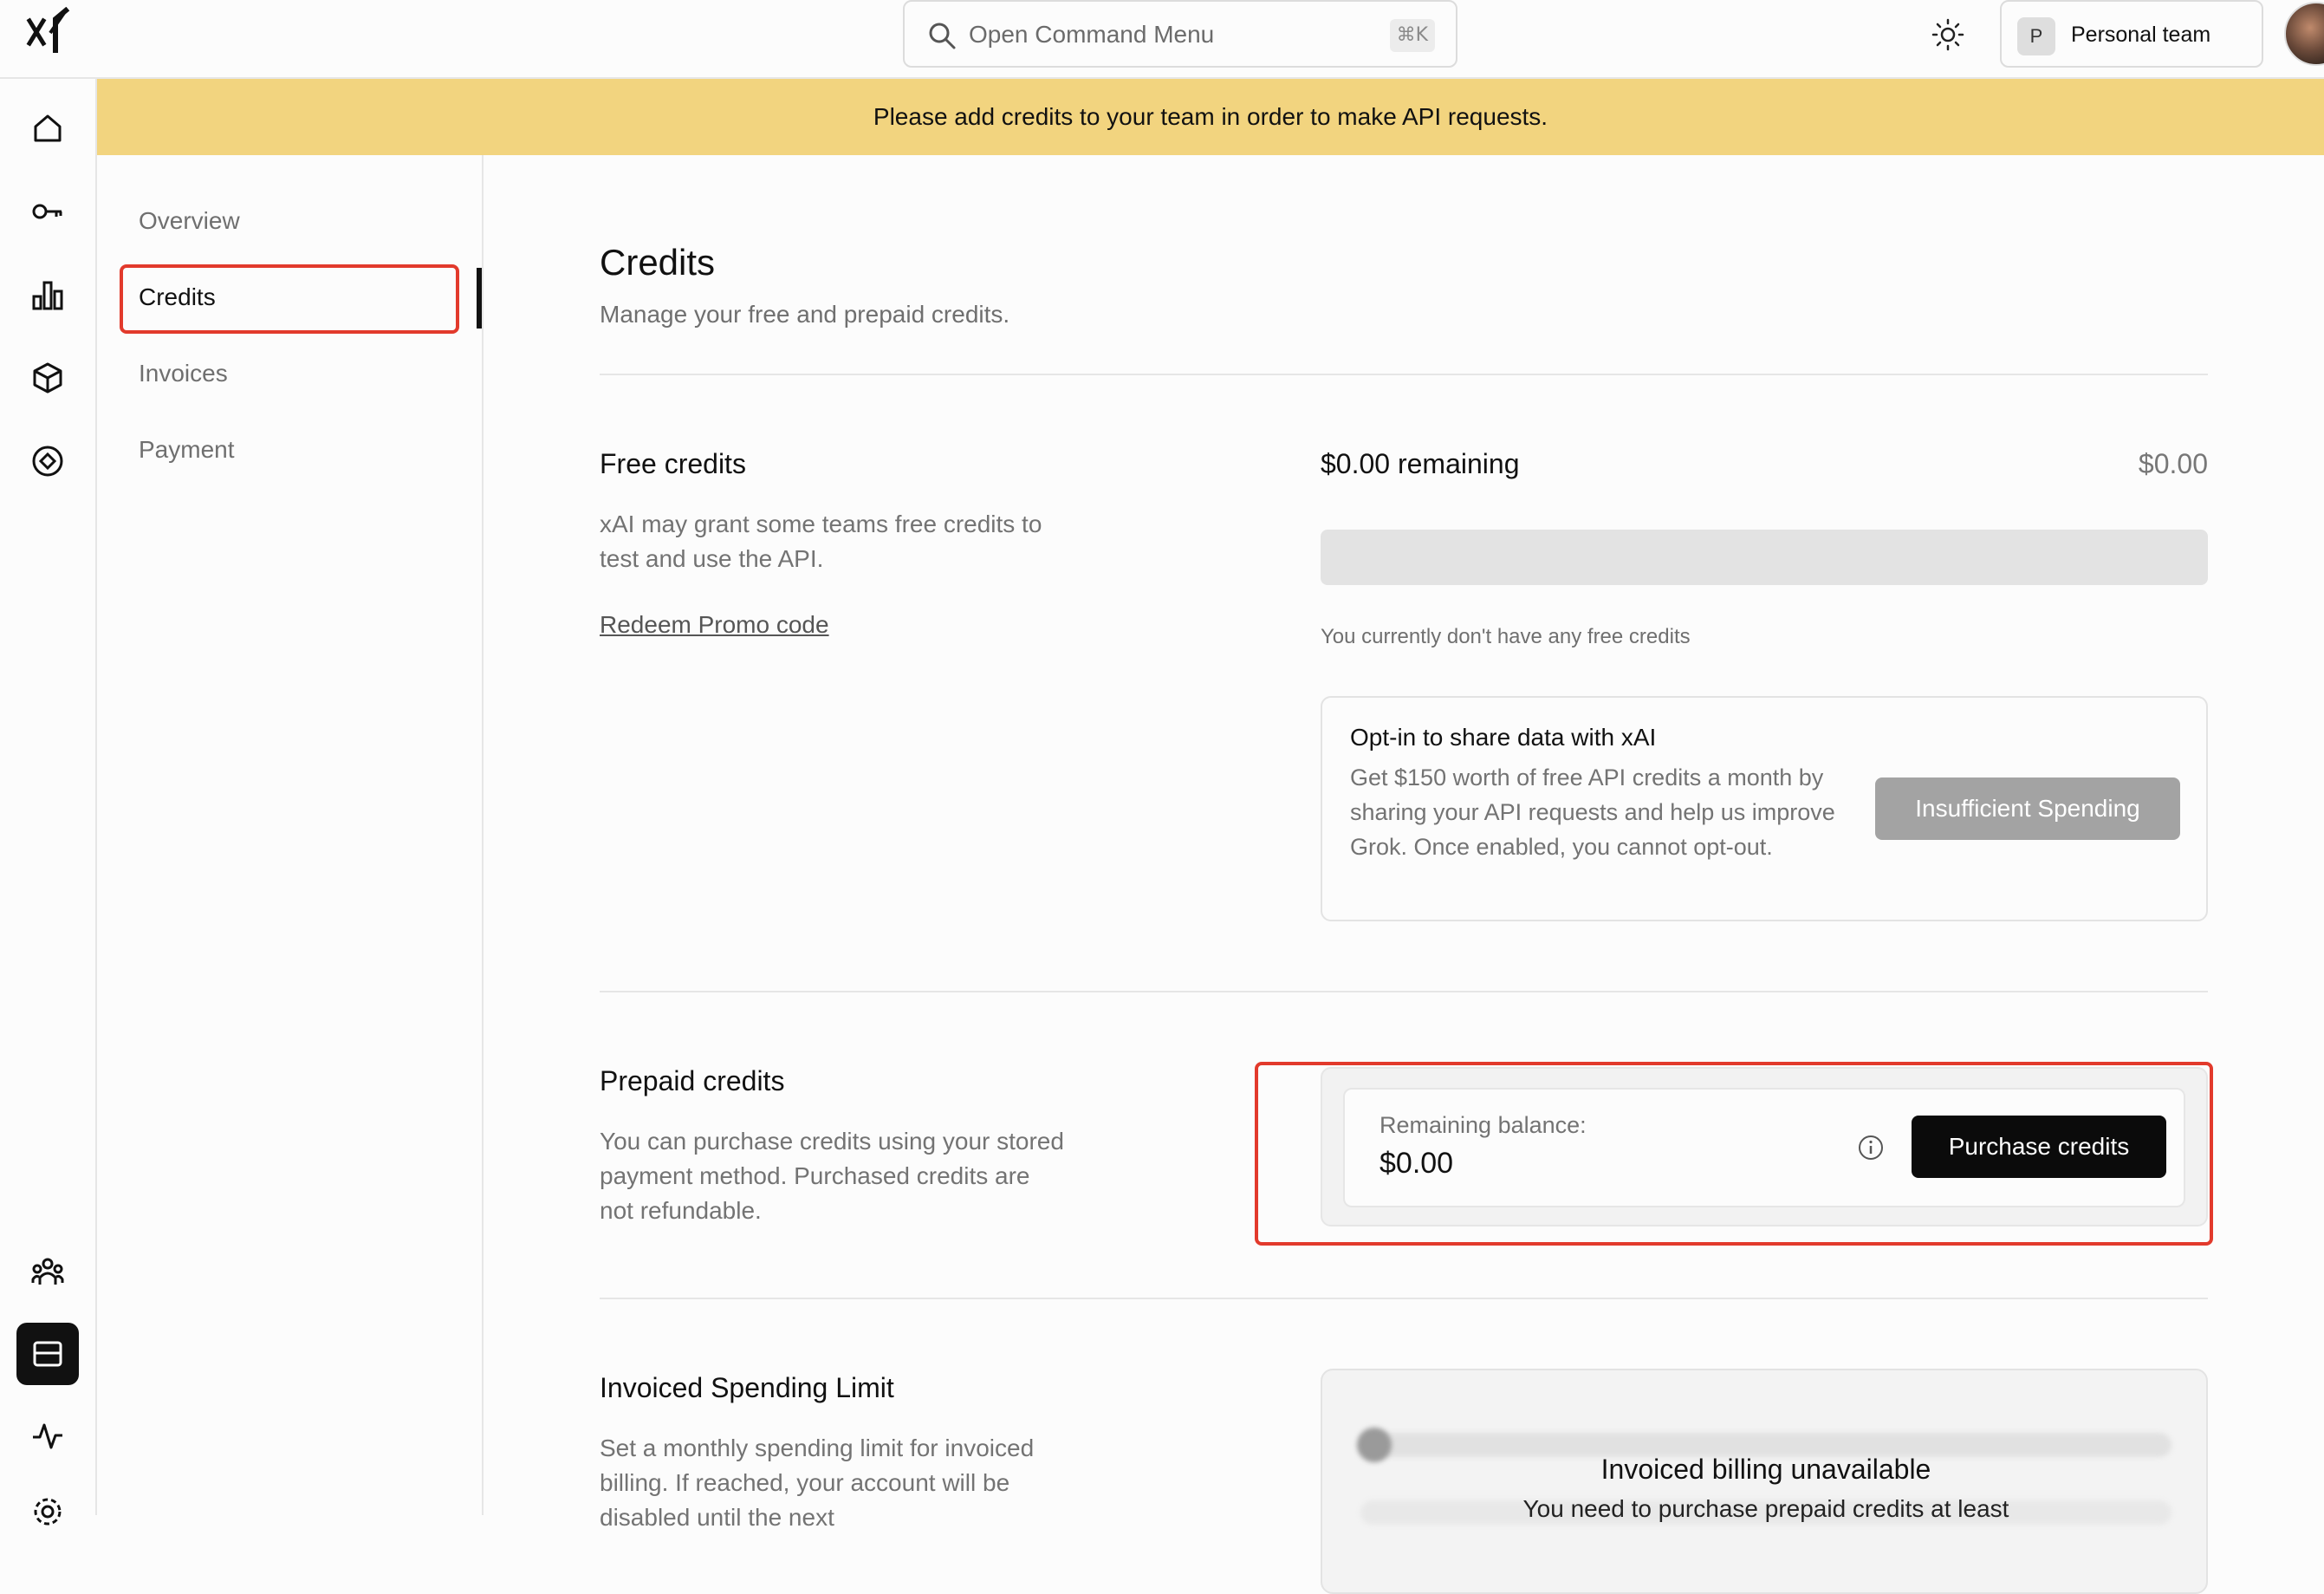 The height and width of the screenshot is (1594, 2324). Describe the element at coordinates (2141, 35) in the screenshot. I see `team-name: Personal team` at that location.